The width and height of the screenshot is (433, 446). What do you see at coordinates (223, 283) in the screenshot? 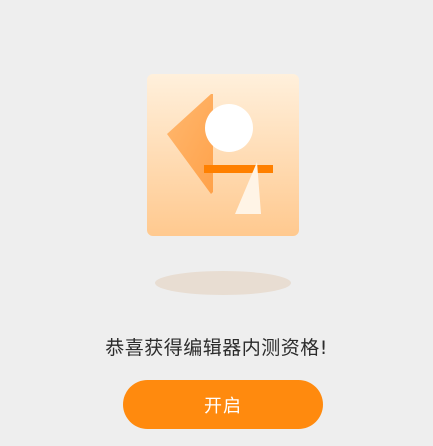
I see `illustration-shadow` at bounding box center [223, 283].